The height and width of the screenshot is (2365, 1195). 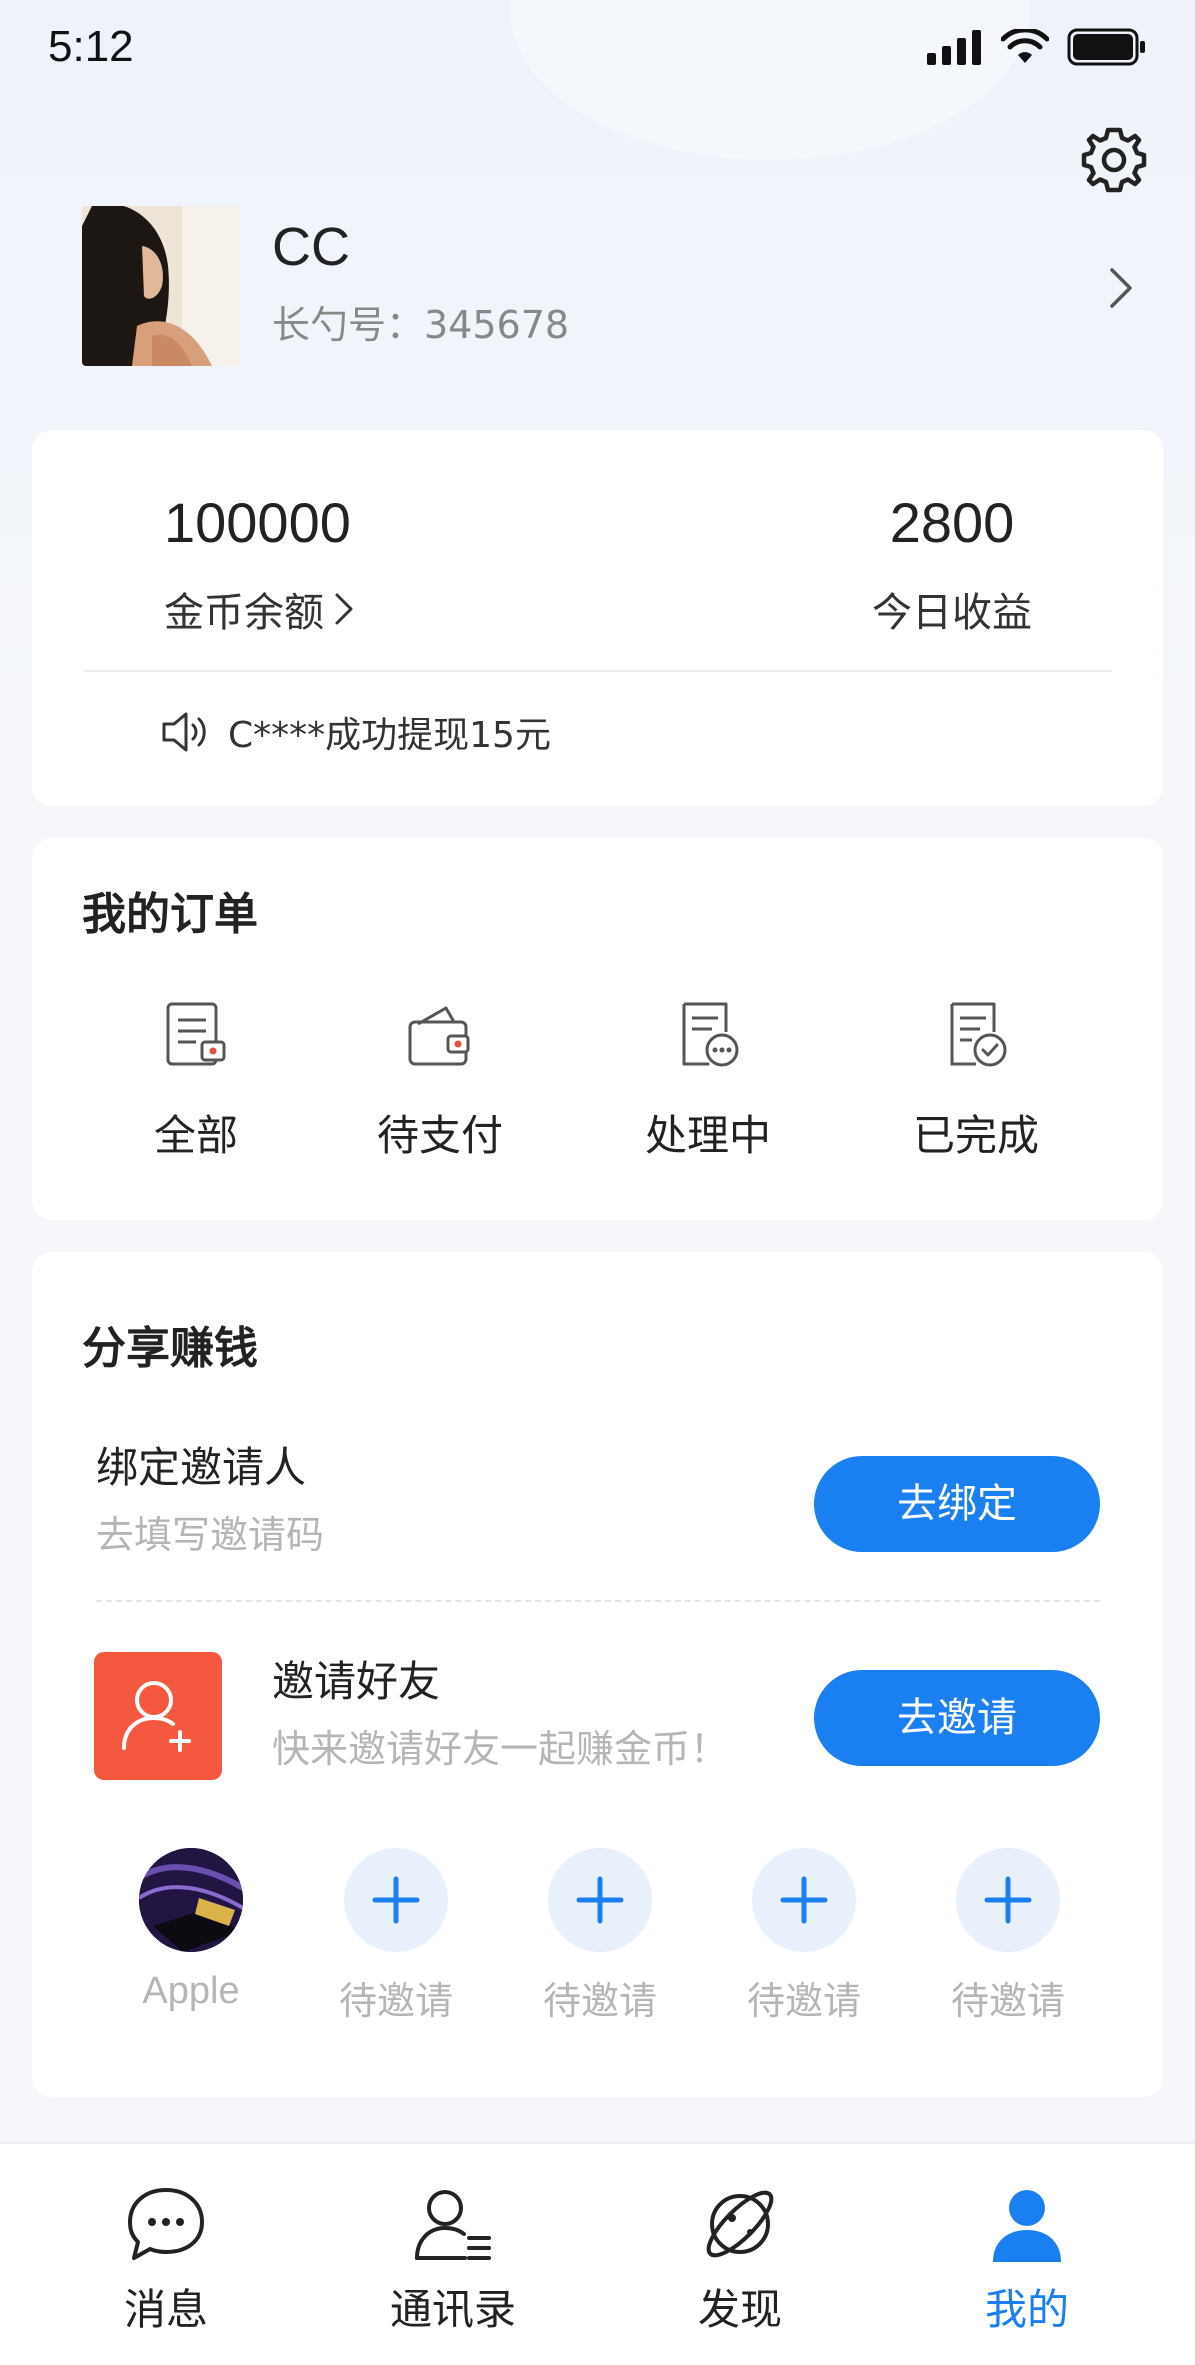 I want to click on invite-friends-title: 邀请好友, so click(x=356, y=1681).